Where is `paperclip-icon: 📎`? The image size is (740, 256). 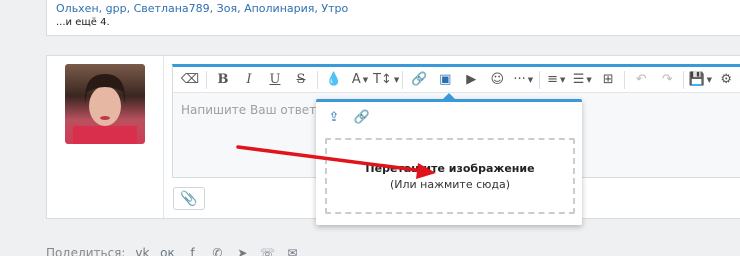
paperclip-icon: 📎 is located at coordinates (189, 198).